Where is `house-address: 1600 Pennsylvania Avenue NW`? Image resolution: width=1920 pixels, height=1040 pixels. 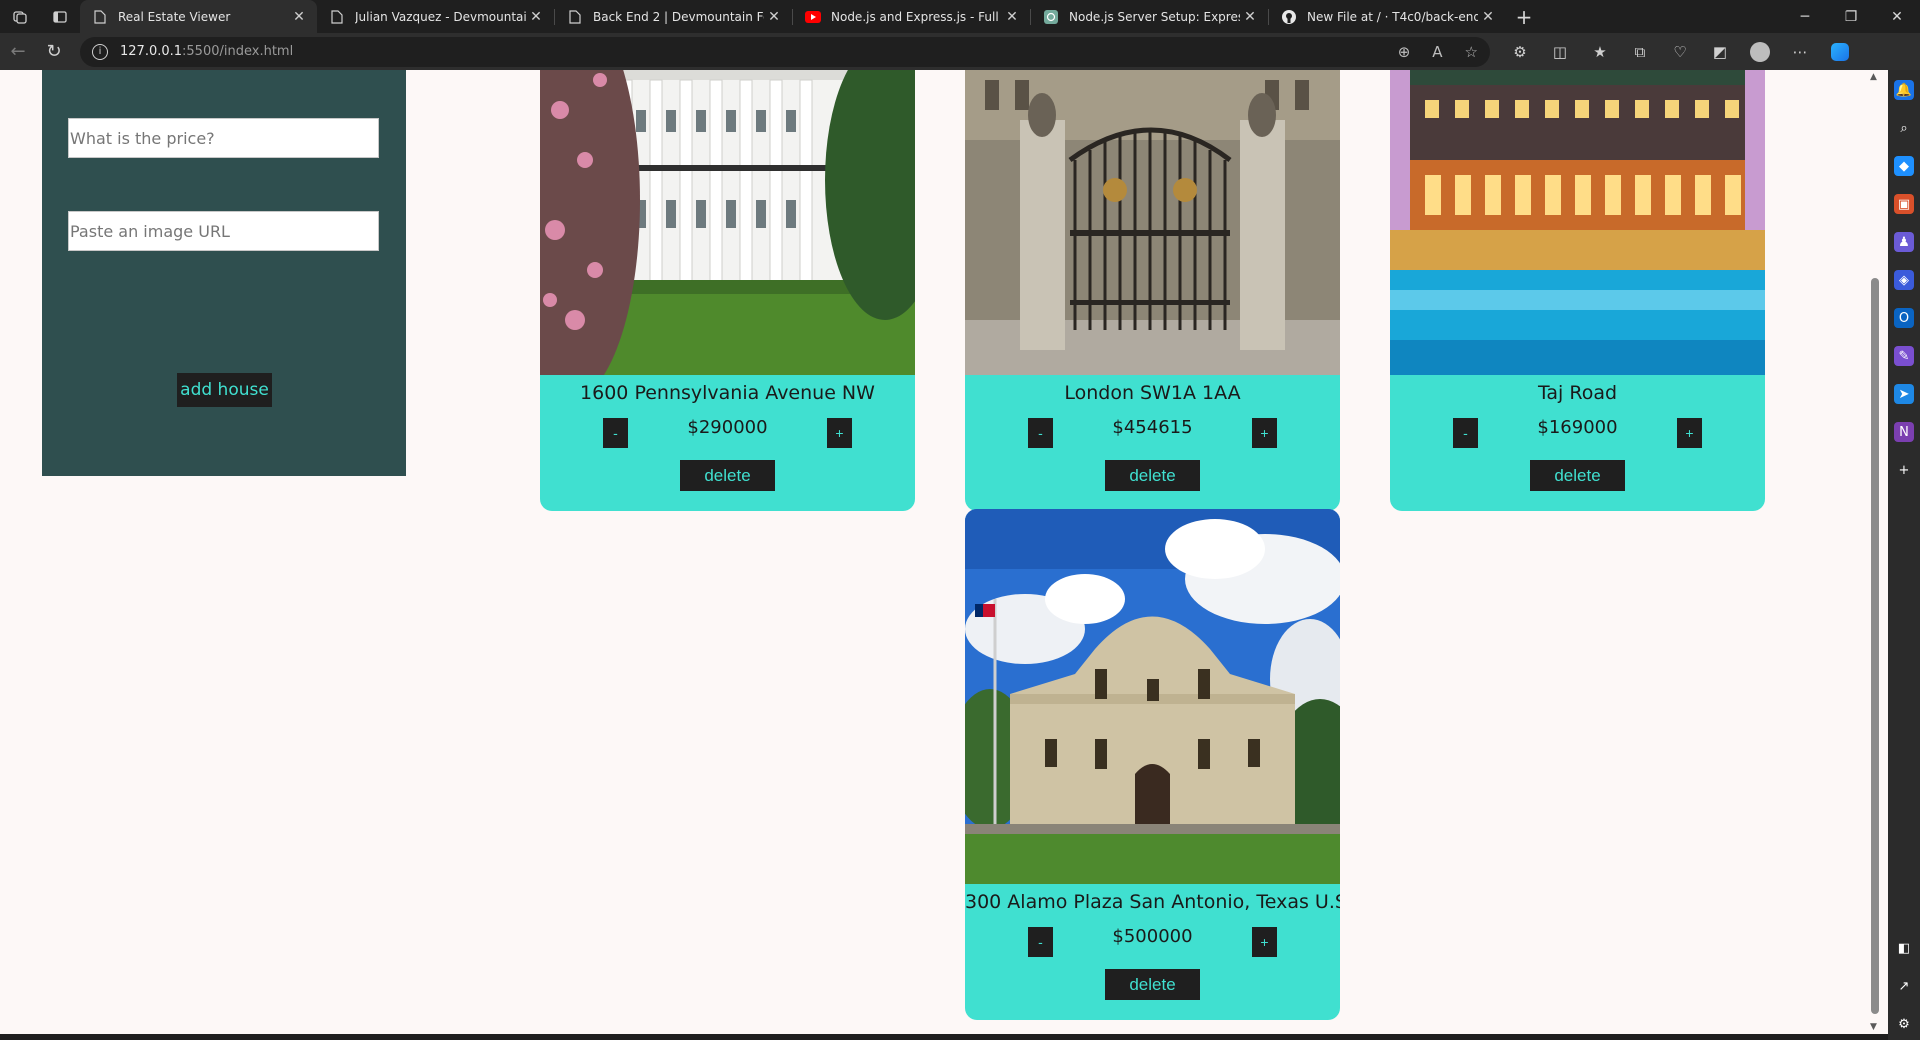 house-address: 1600 Pennsylvania Avenue NW is located at coordinates (727, 393).